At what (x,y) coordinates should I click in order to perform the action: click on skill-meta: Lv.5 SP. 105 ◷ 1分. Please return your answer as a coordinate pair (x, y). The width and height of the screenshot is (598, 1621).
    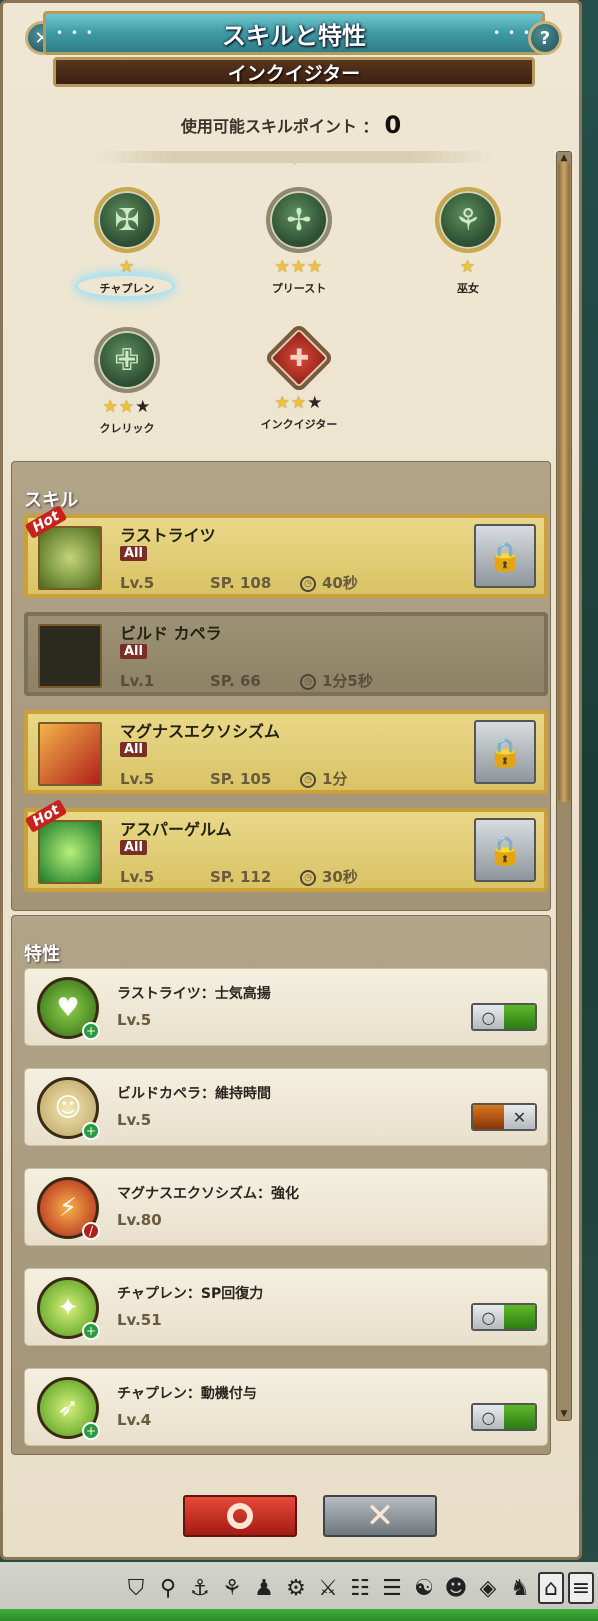
    Looking at the image, I should click on (233, 778).